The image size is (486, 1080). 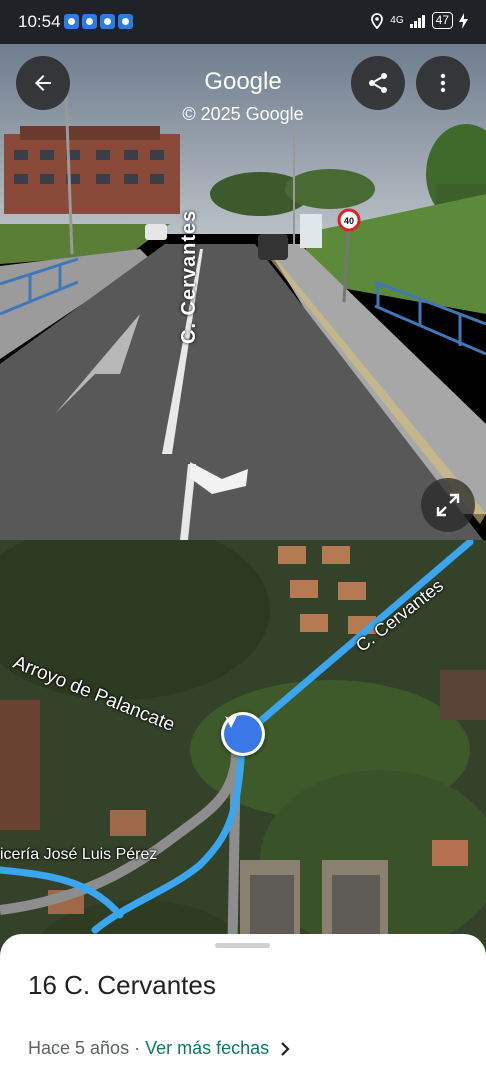 I want to click on share-icon, so click(x=378, y=83).